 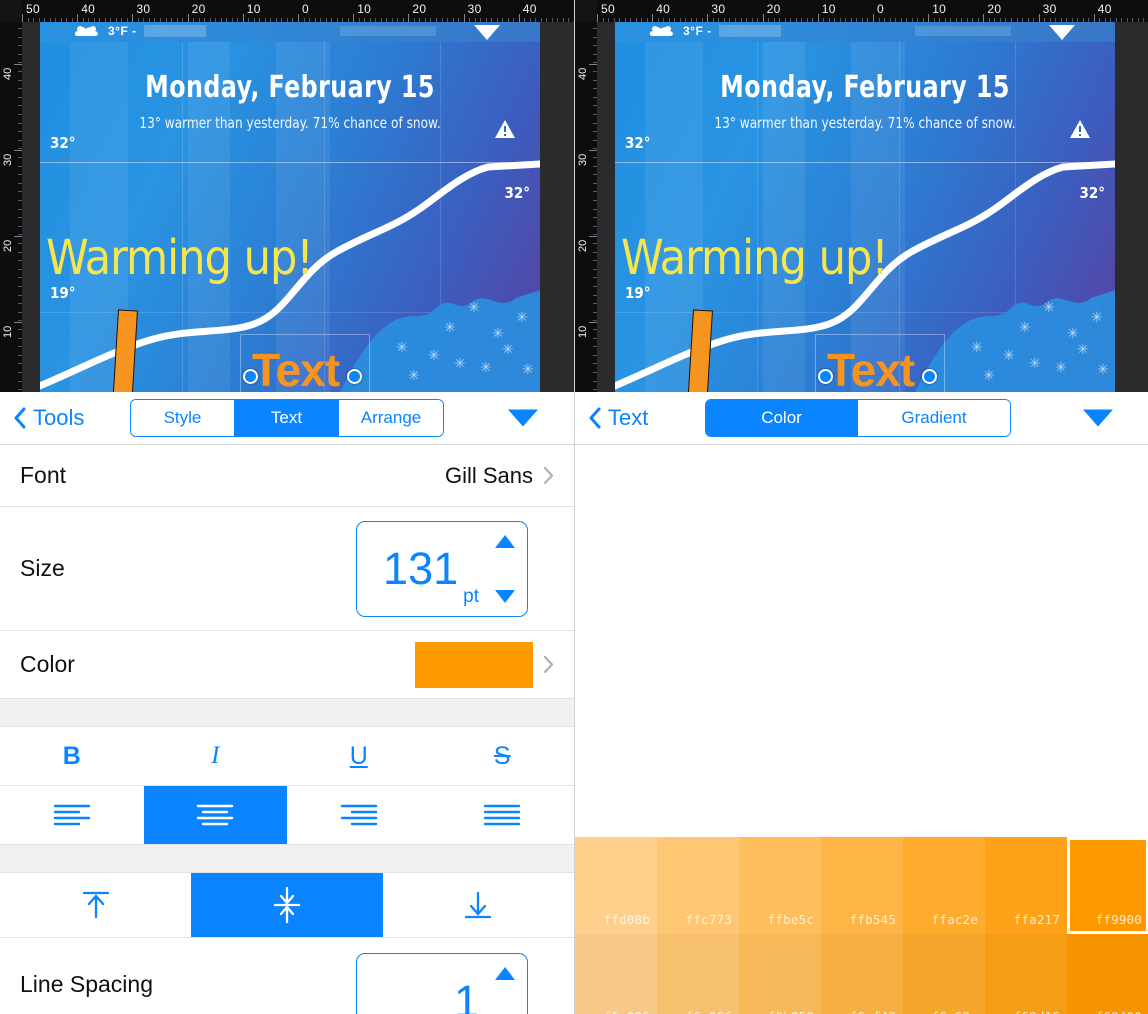 I want to click on valign-middle-icon, so click(x=287, y=905).